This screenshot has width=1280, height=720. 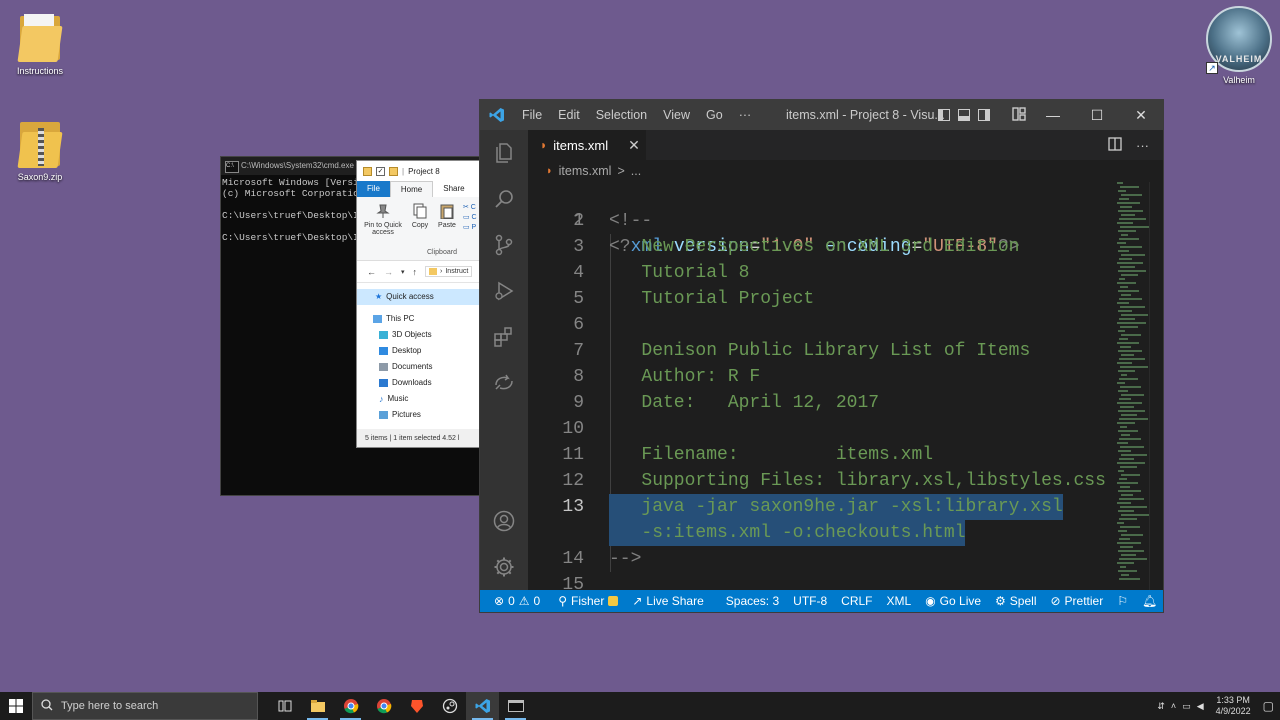 I want to click on minimap, so click(x=1133, y=386).